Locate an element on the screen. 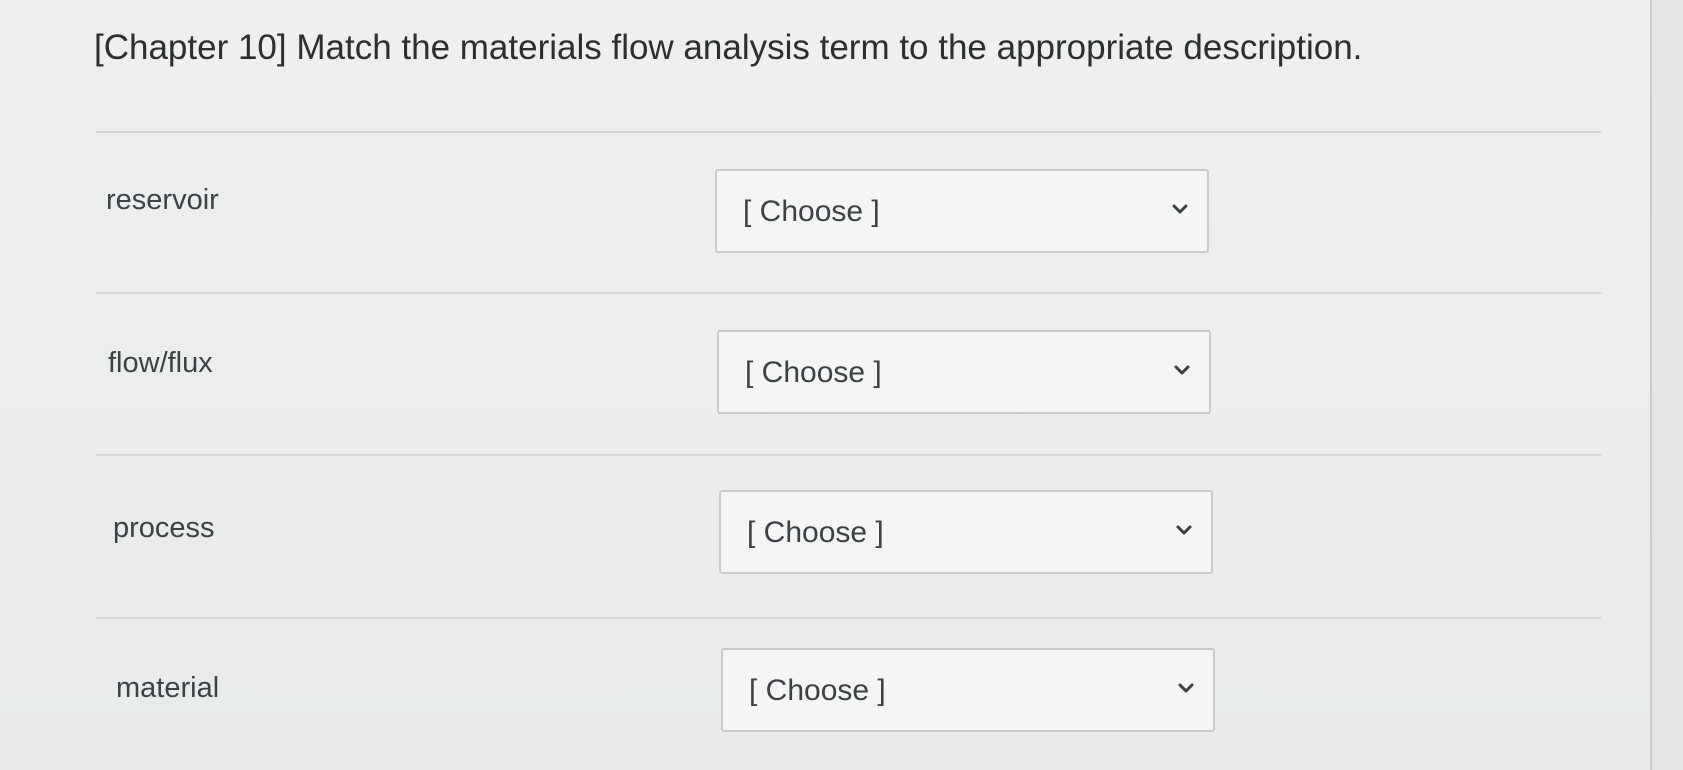  term-material: material is located at coordinates (168, 688).